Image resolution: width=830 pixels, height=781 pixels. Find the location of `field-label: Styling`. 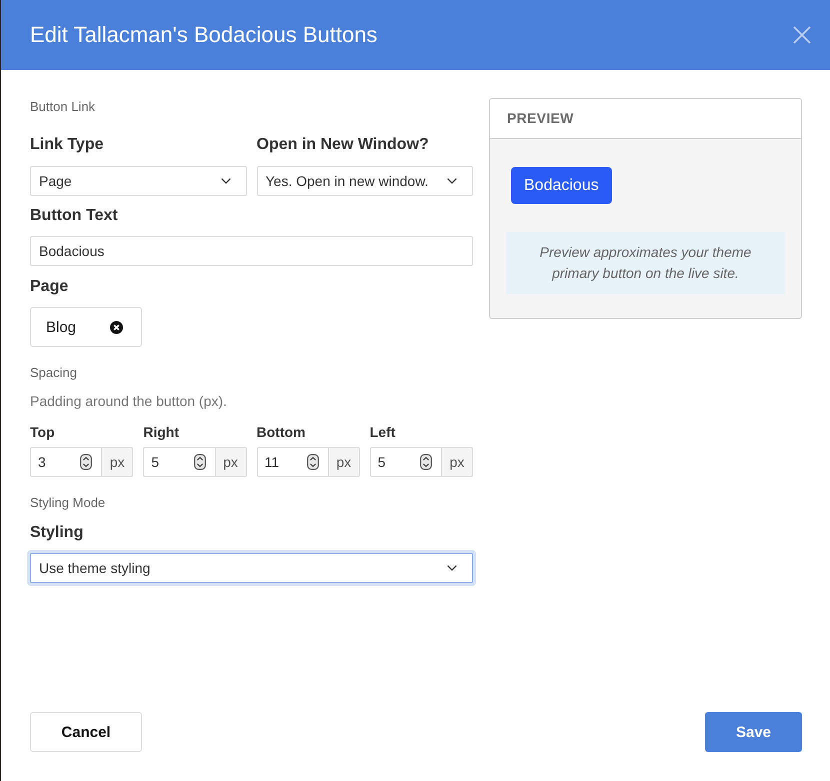

field-label: Styling is located at coordinates (57, 533).